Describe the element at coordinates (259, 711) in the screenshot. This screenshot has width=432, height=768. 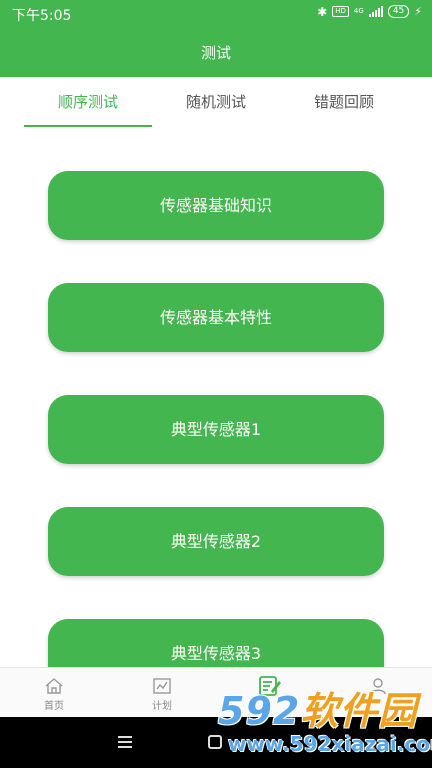
I see `watermark-digits: 592` at that location.